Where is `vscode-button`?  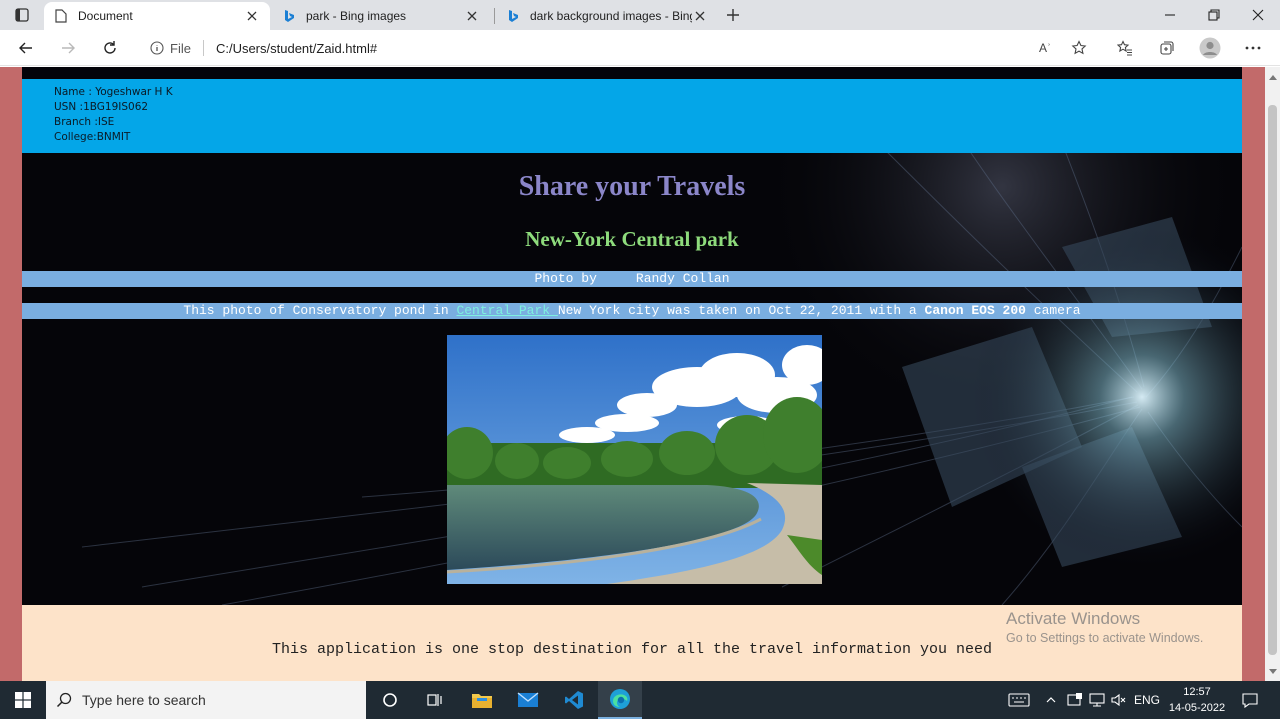
vscode-button is located at coordinates (574, 700).